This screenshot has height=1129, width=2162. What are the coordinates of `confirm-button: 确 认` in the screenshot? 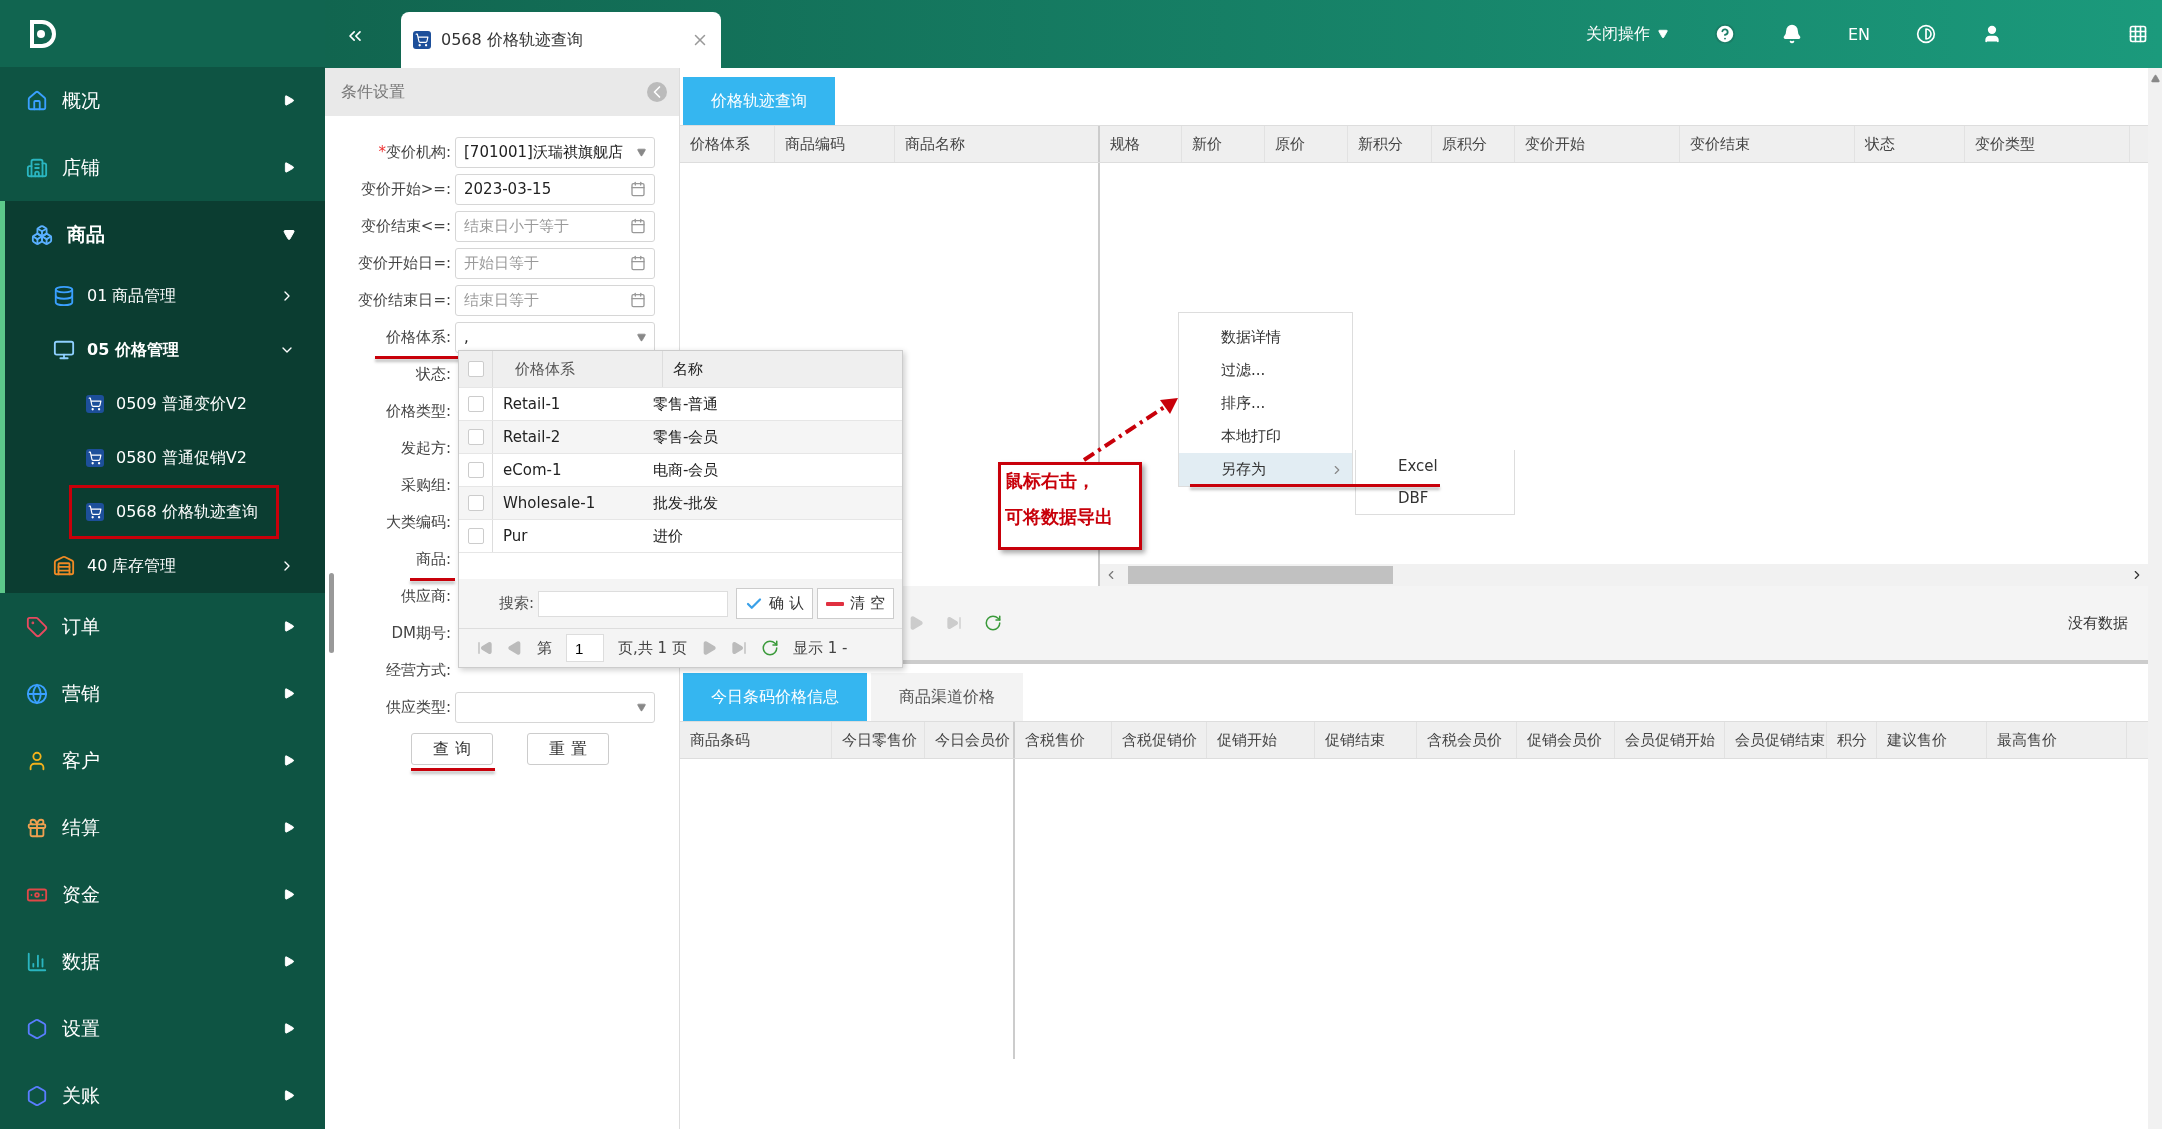 It's located at (774, 603).